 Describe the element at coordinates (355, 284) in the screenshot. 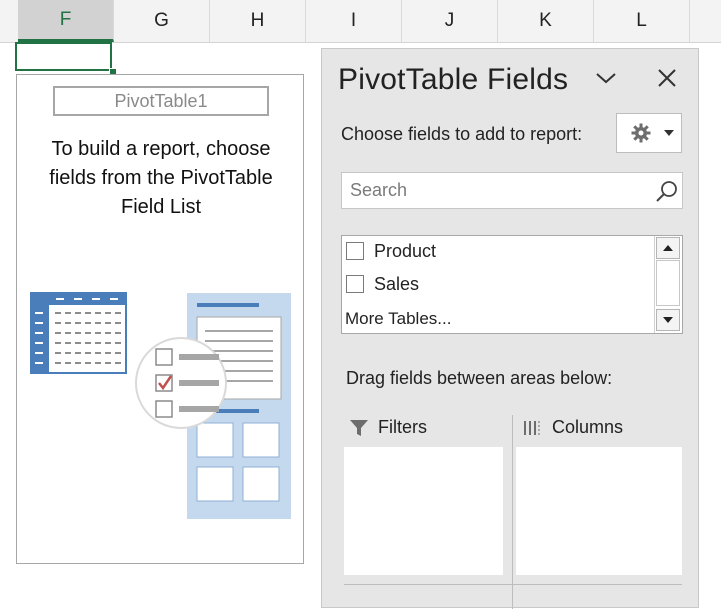

I see `field-checkbox-sales` at that location.